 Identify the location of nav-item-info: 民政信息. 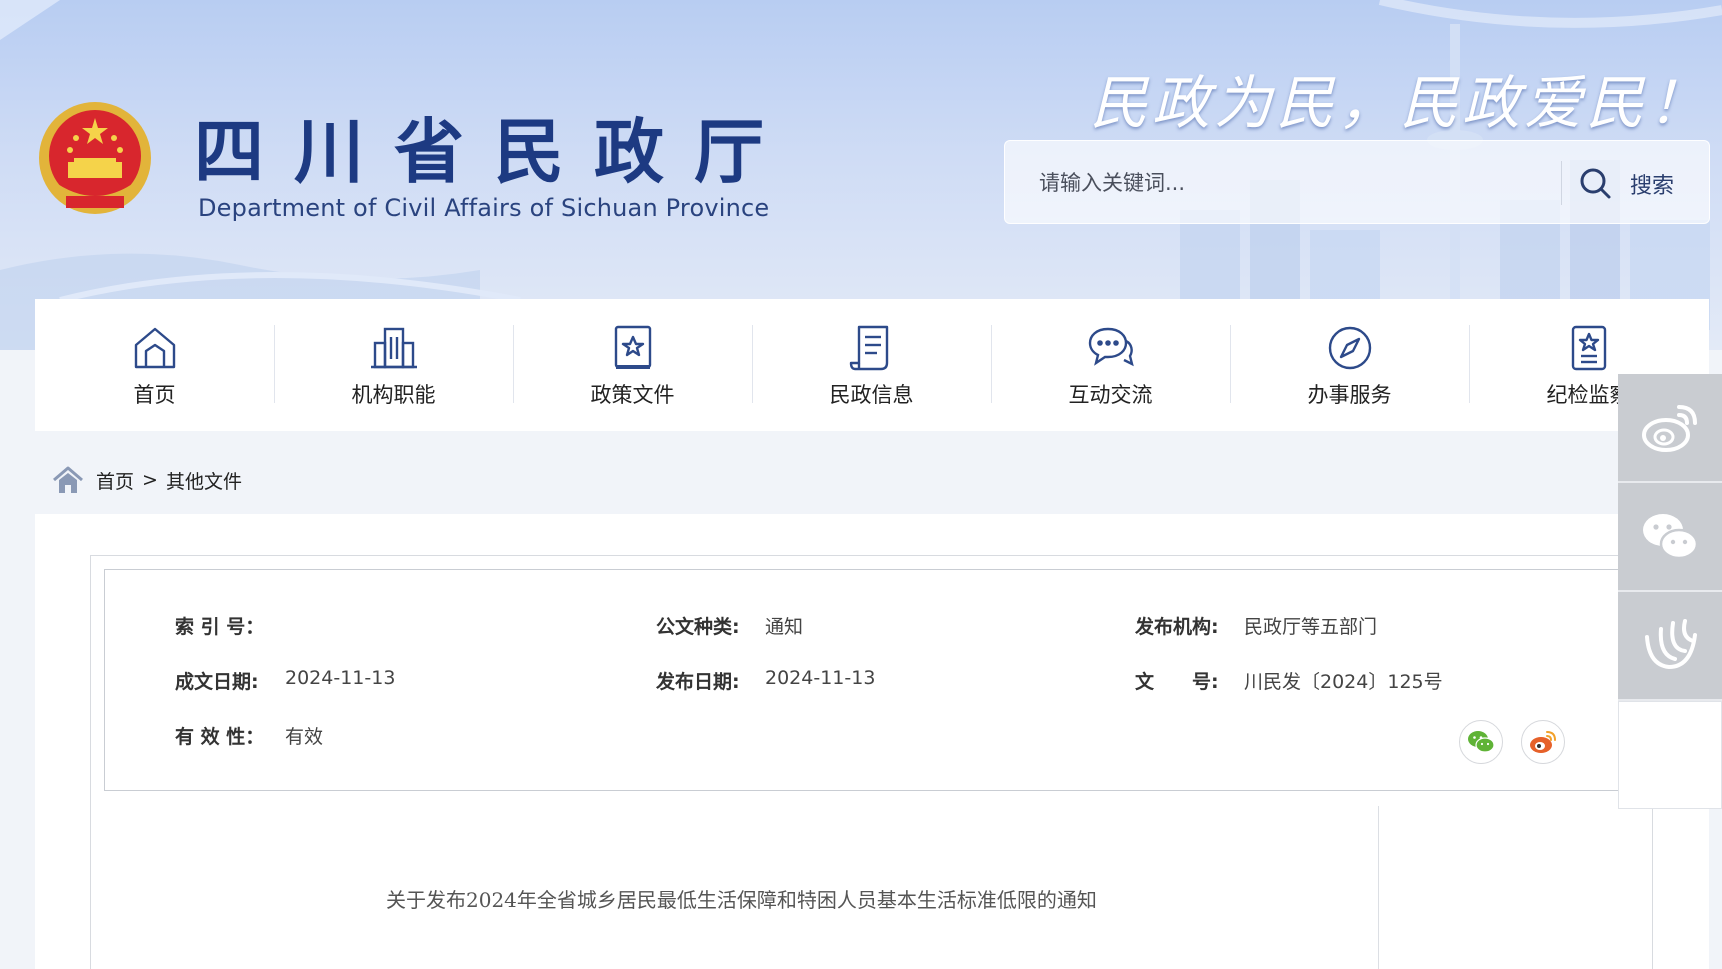
(871, 365).